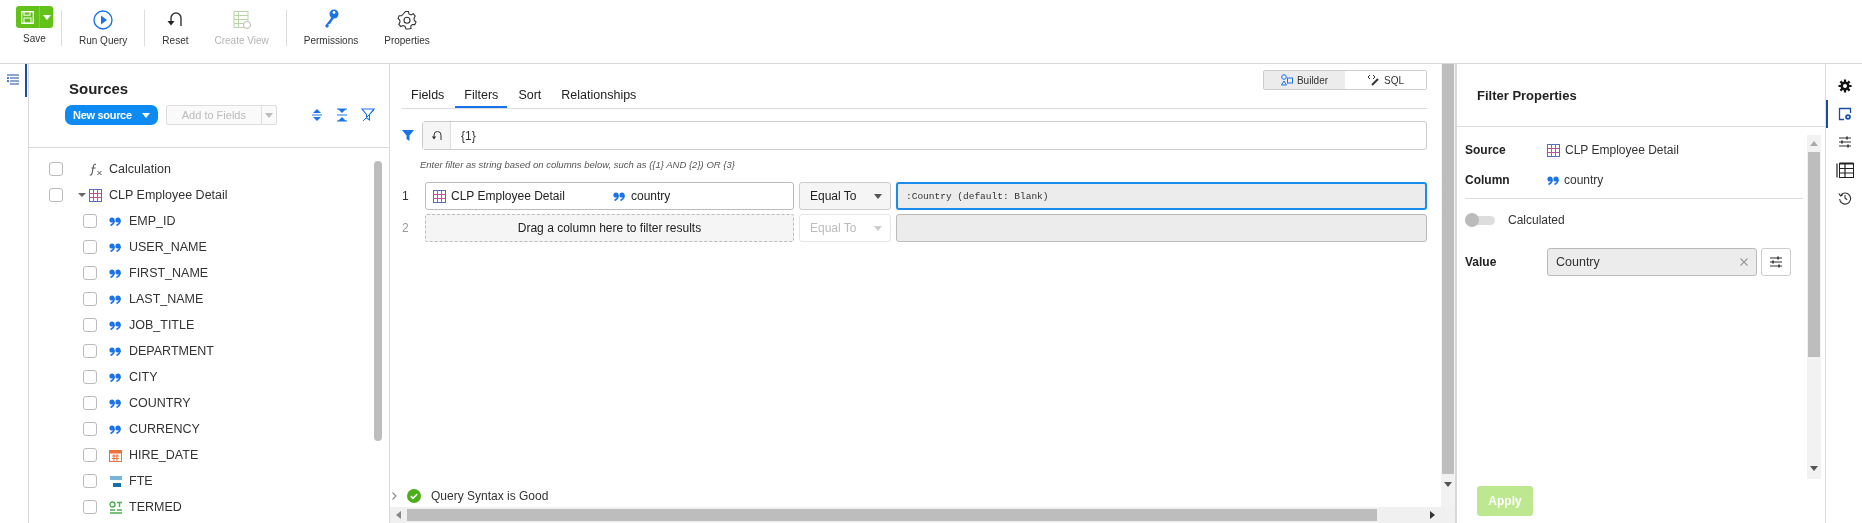  I want to click on sliders-icon, so click(1845, 142).